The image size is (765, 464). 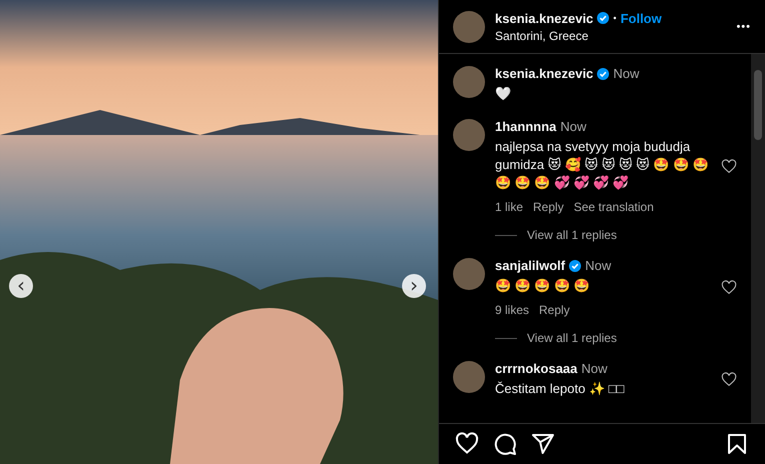 I want to click on comment-text: najlepsa na svetyyy moja bududja gumidza 😻 🥰 😻 😻 😻 😻 🤩 🤩 🤩 🤩 🤩 🤩 💞 💞 💞 💞, so click(x=602, y=165).